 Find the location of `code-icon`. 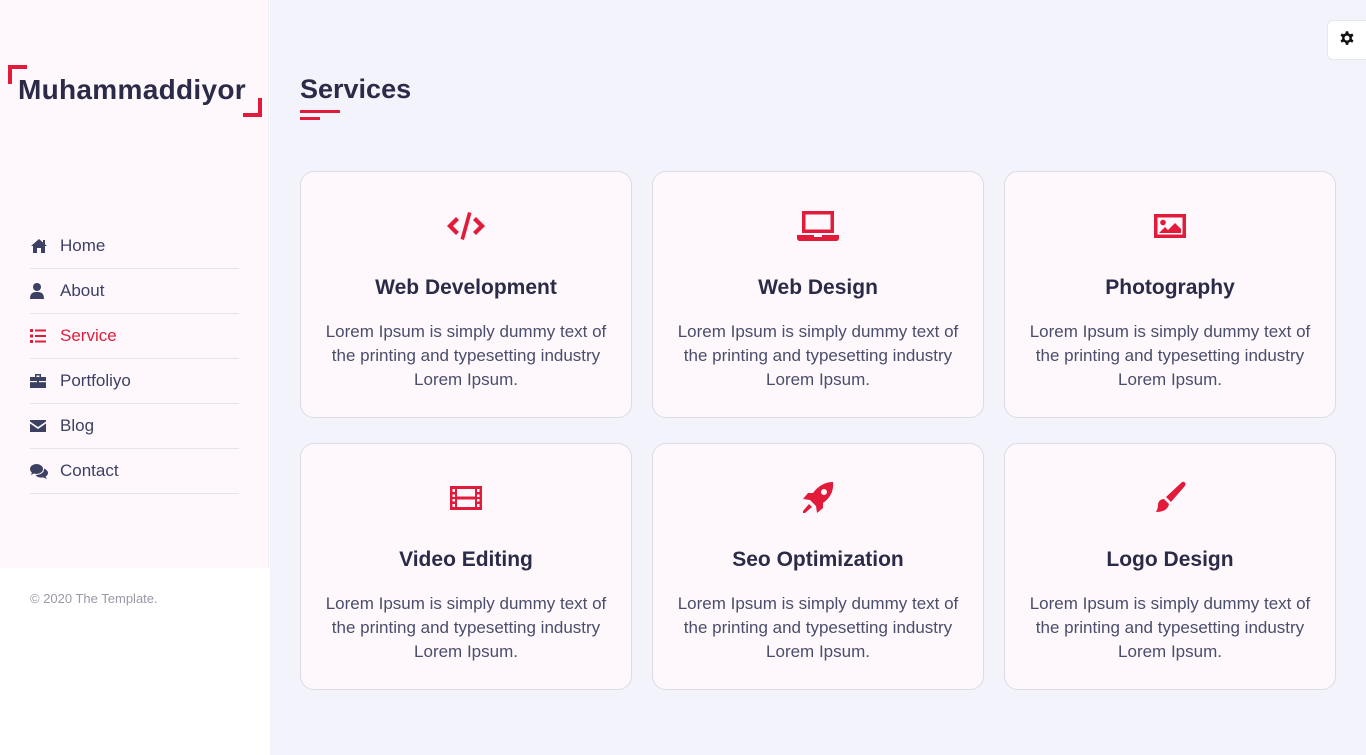

code-icon is located at coordinates (466, 226).